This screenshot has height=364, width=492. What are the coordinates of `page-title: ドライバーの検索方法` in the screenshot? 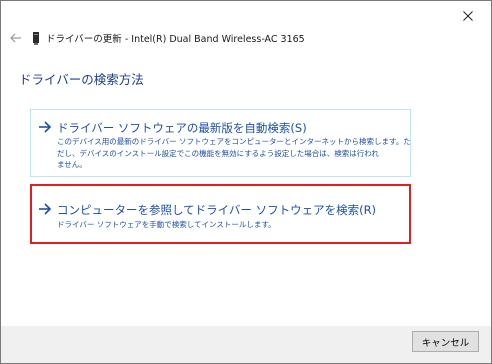 It's located at (81, 79).